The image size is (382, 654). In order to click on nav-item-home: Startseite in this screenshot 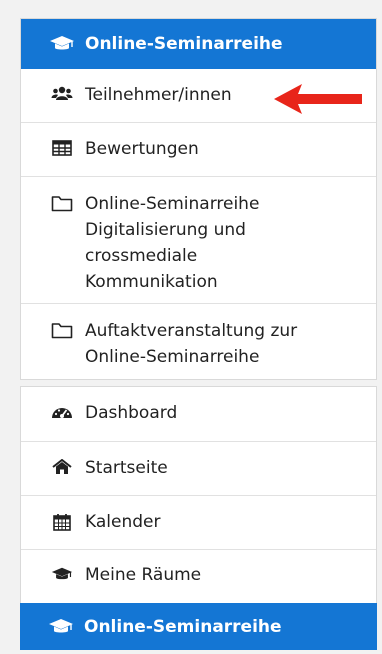, I will do `click(198, 468)`.